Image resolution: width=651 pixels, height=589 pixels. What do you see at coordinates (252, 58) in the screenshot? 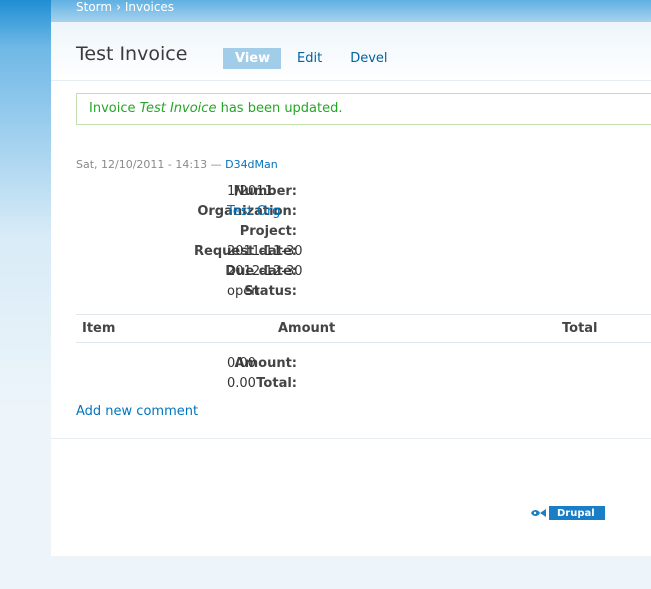
I see `tab-view: View` at bounding box center [252, 58].